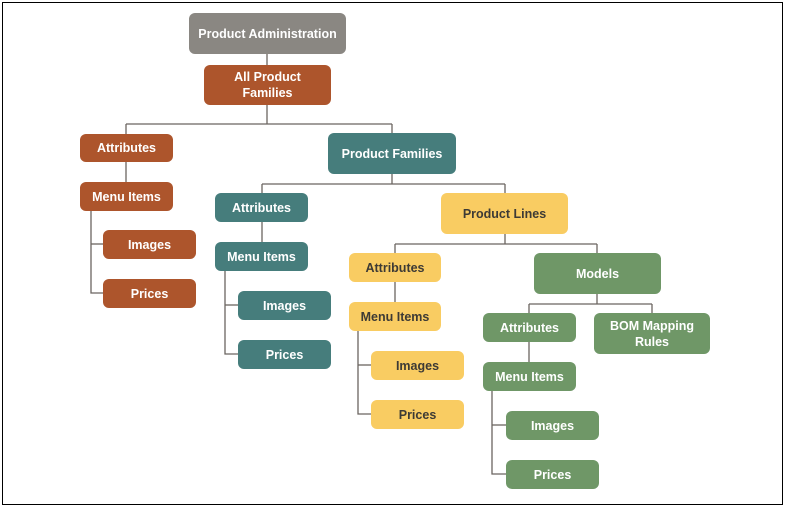 This screenshot has width=787, height=509. I want to click on node-apf-prices: Prices, so click(149, 293).